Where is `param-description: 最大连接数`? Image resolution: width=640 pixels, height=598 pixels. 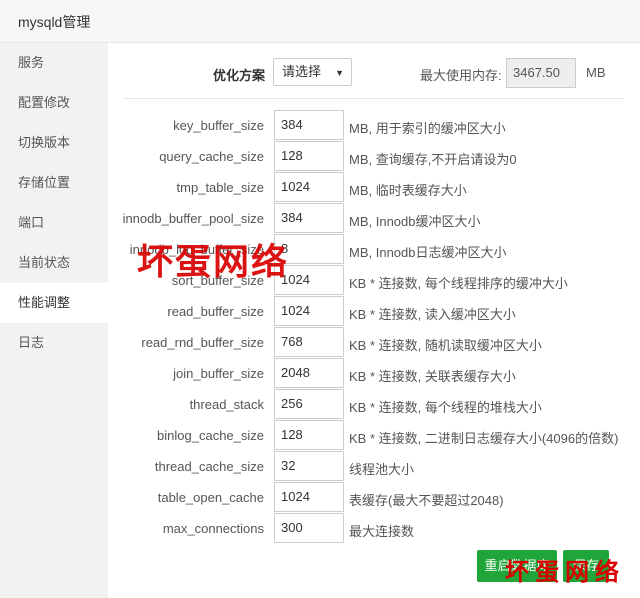
param-description: 最大连接数 is located at coordinates (382, 531).